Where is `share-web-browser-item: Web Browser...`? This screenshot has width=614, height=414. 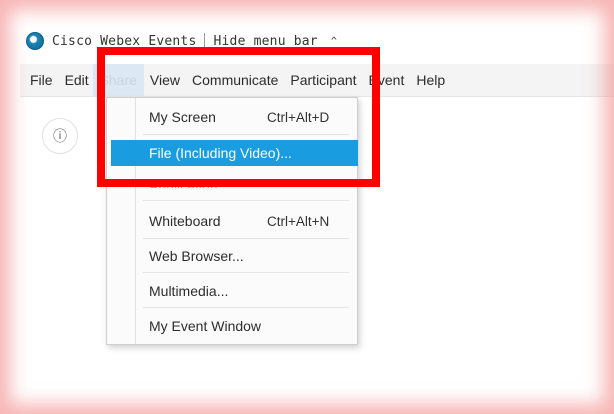 share-web-browser-item: Web Browser... is located at coordinates (237, 256).